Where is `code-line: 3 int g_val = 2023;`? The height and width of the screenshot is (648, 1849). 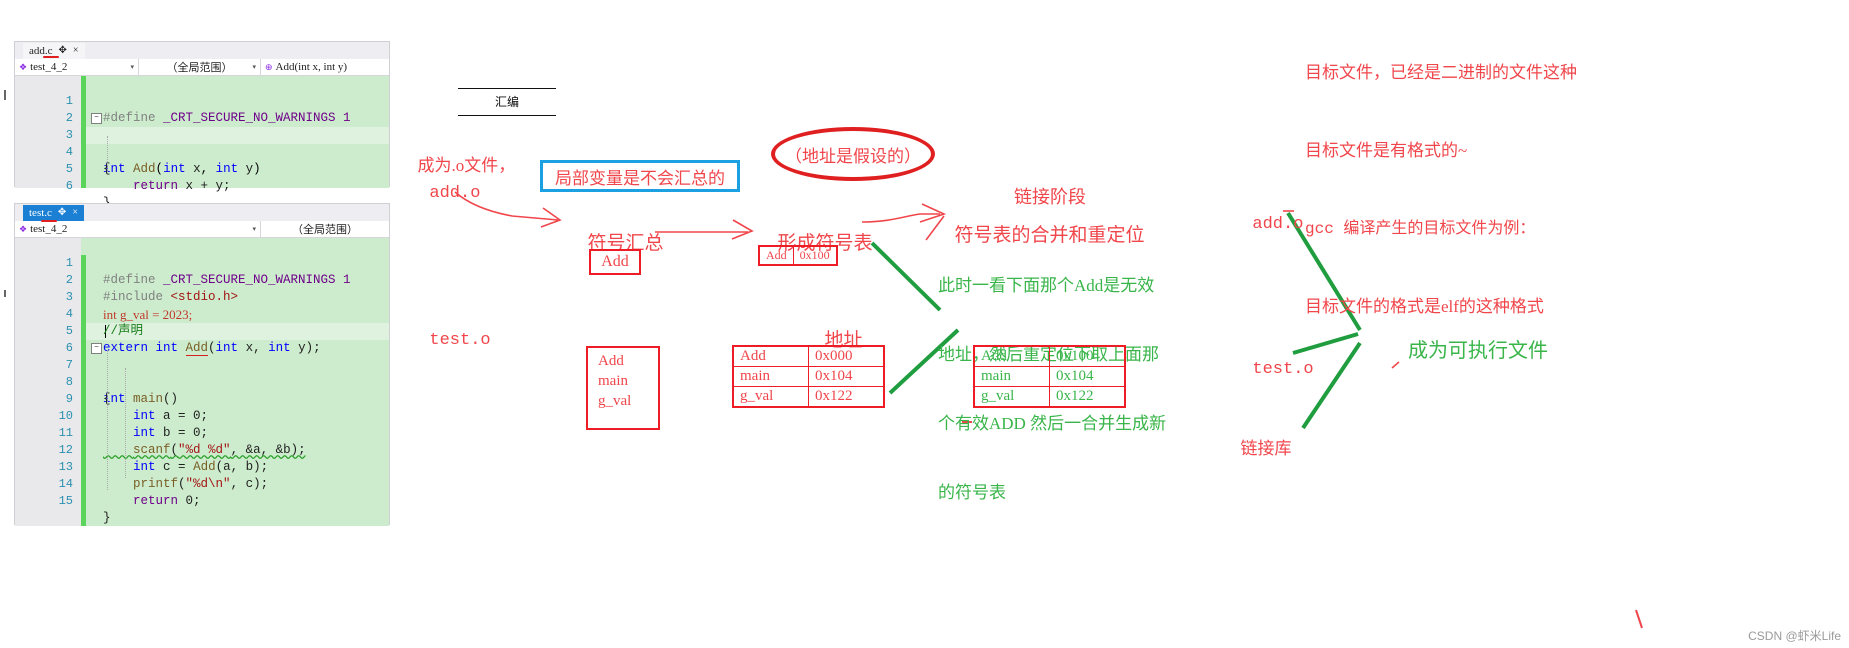 code-line: 3 int g_val = 2023; is located at coordinates (202, 297).